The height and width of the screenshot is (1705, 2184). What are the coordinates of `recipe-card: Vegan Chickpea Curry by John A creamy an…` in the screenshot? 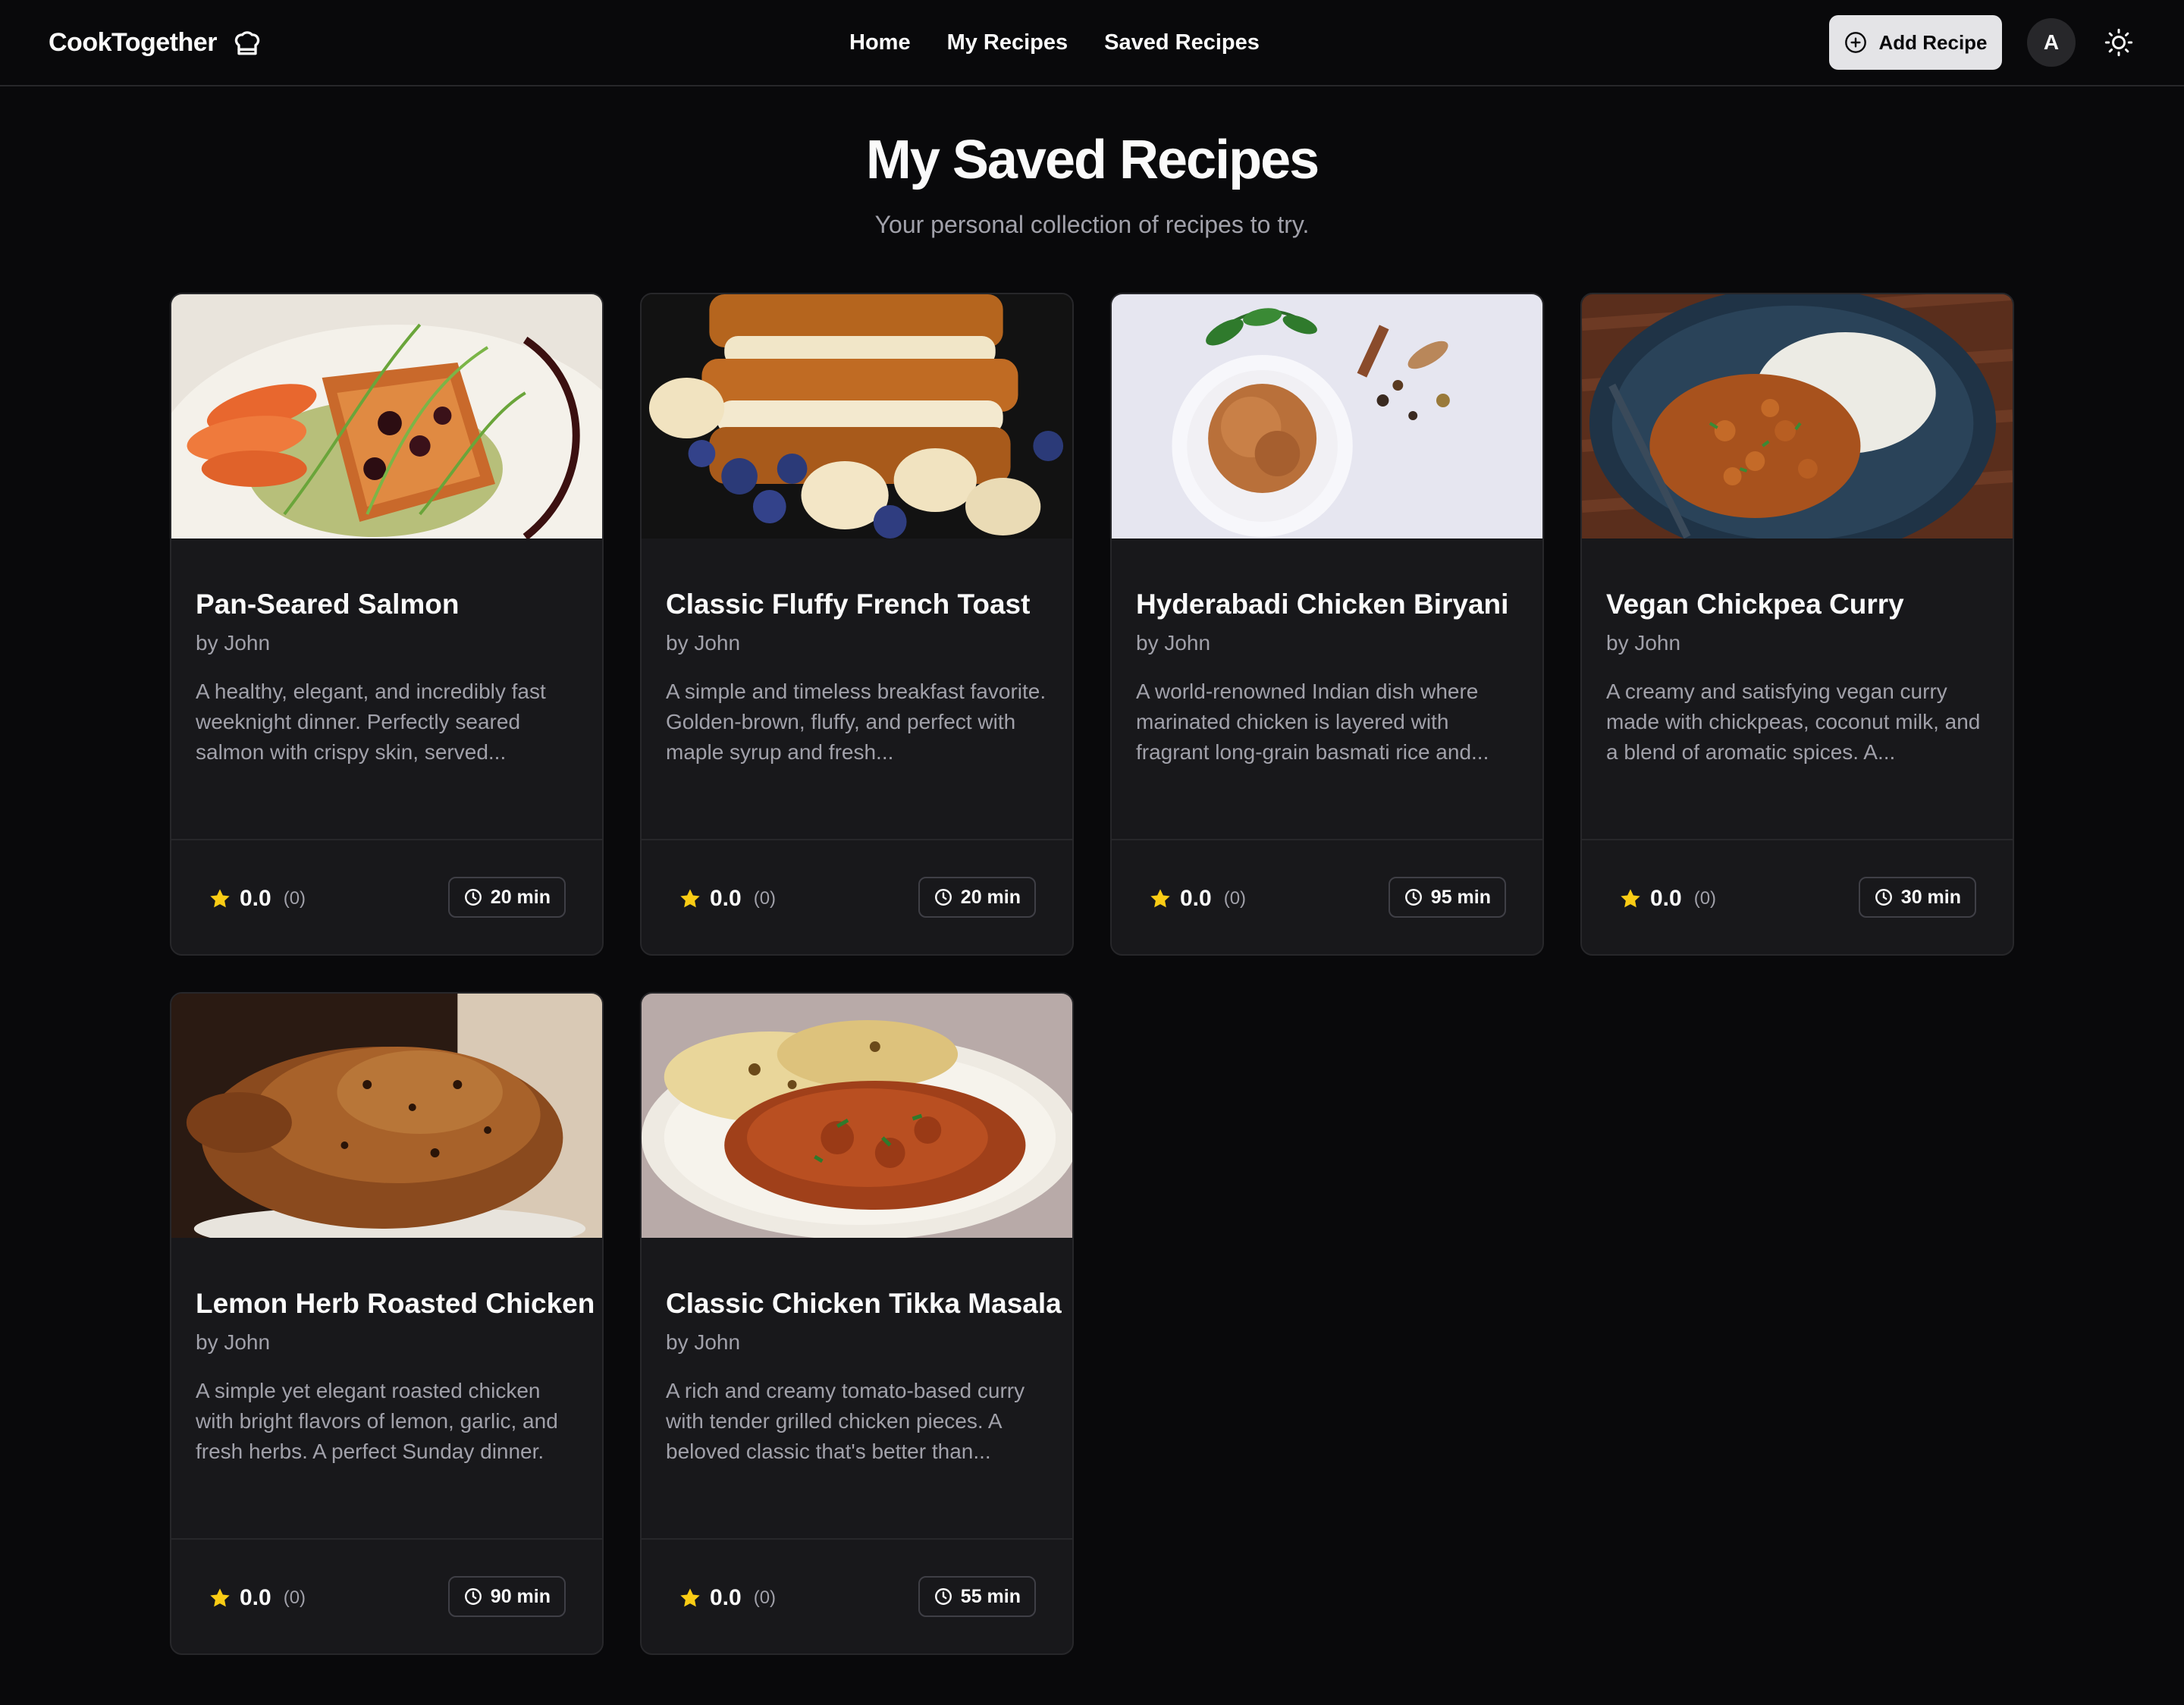 It's located at (1797, 624).